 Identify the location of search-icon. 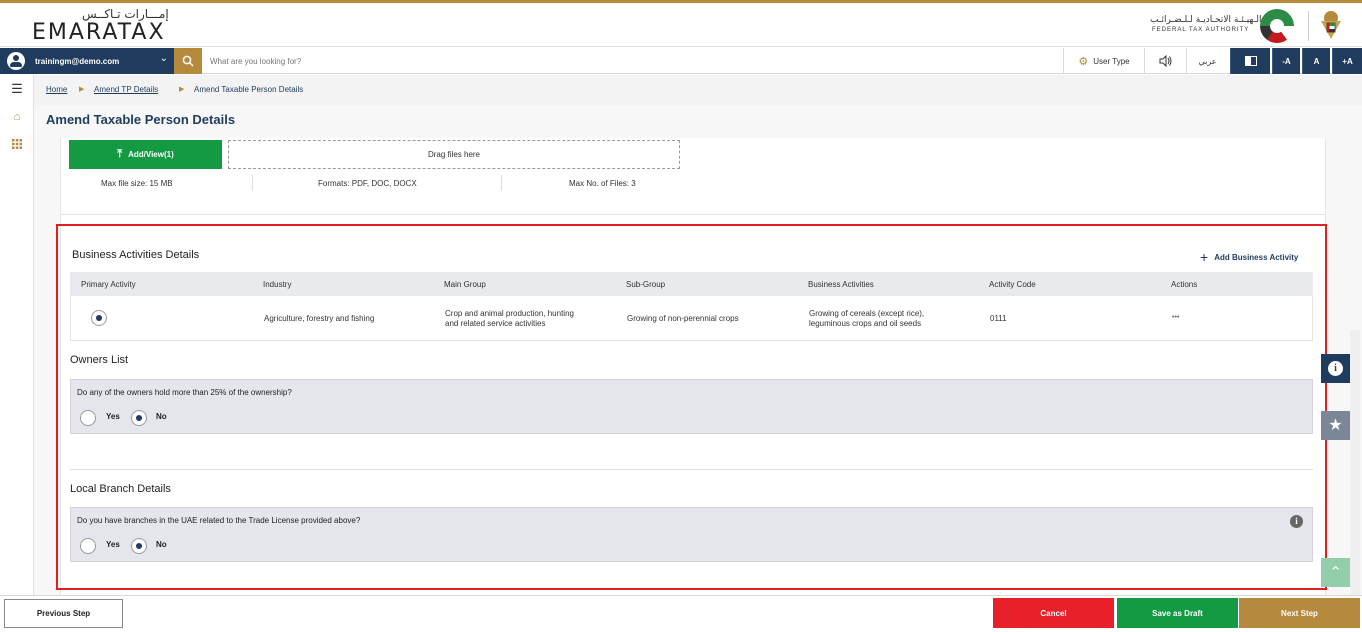
(188, 61).